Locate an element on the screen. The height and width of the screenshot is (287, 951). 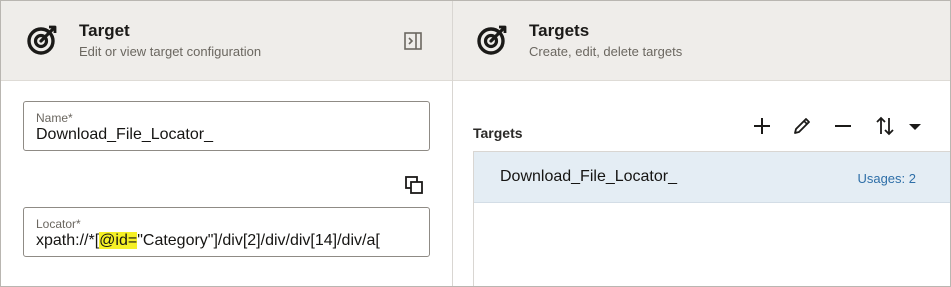
name-field-label: Name* is located at coordinates (54, 118).